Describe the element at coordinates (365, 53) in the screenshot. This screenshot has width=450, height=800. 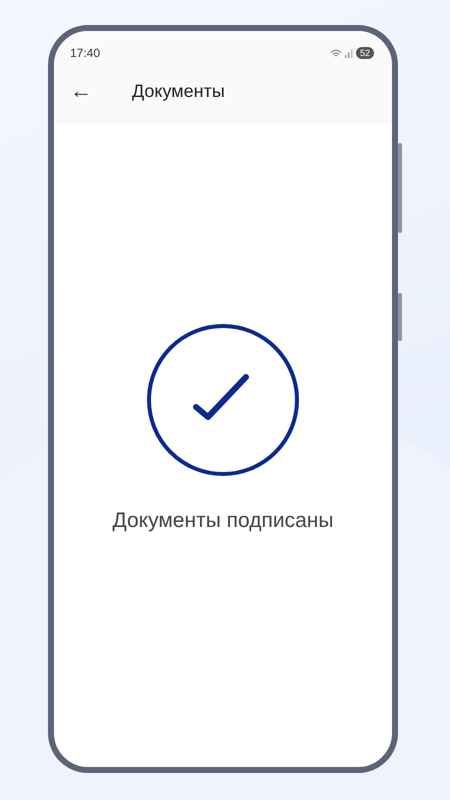
I see `battery-level: 52` at that location.